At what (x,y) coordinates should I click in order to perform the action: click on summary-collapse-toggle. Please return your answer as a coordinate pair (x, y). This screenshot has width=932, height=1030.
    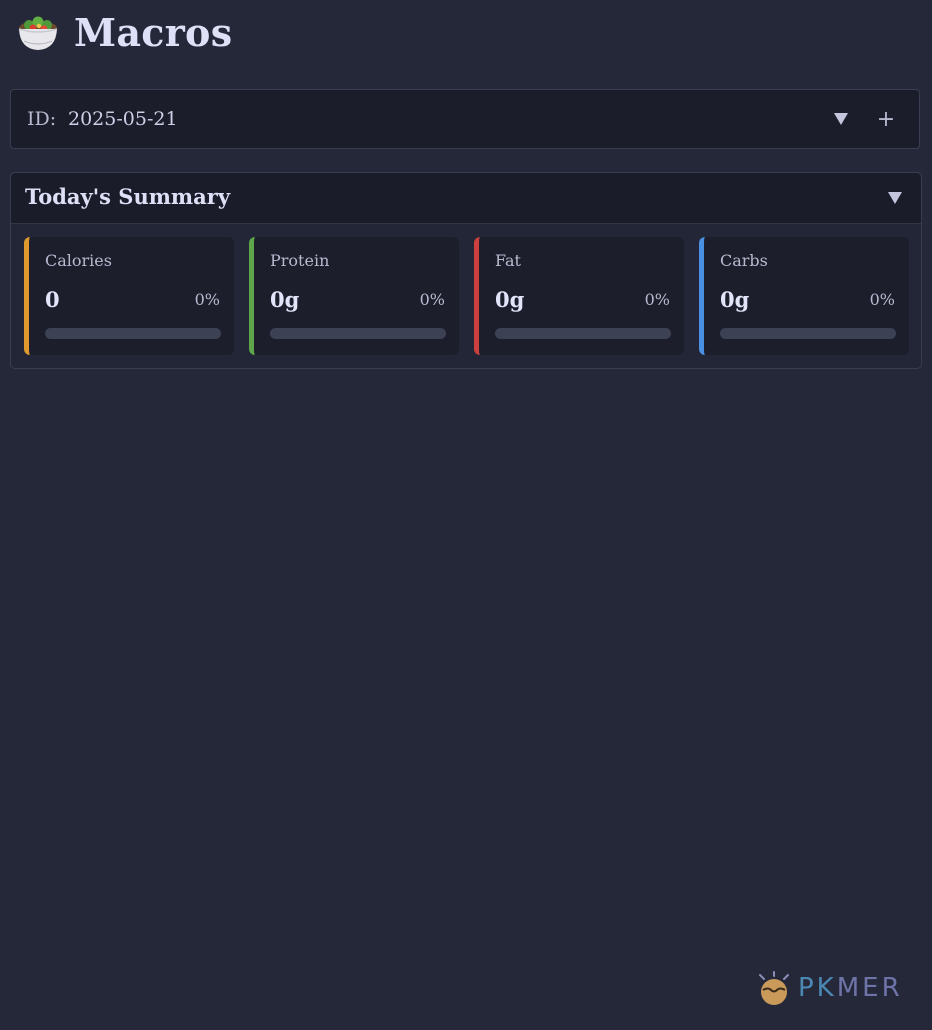
    Looking at the image, I should click on (895, 198).